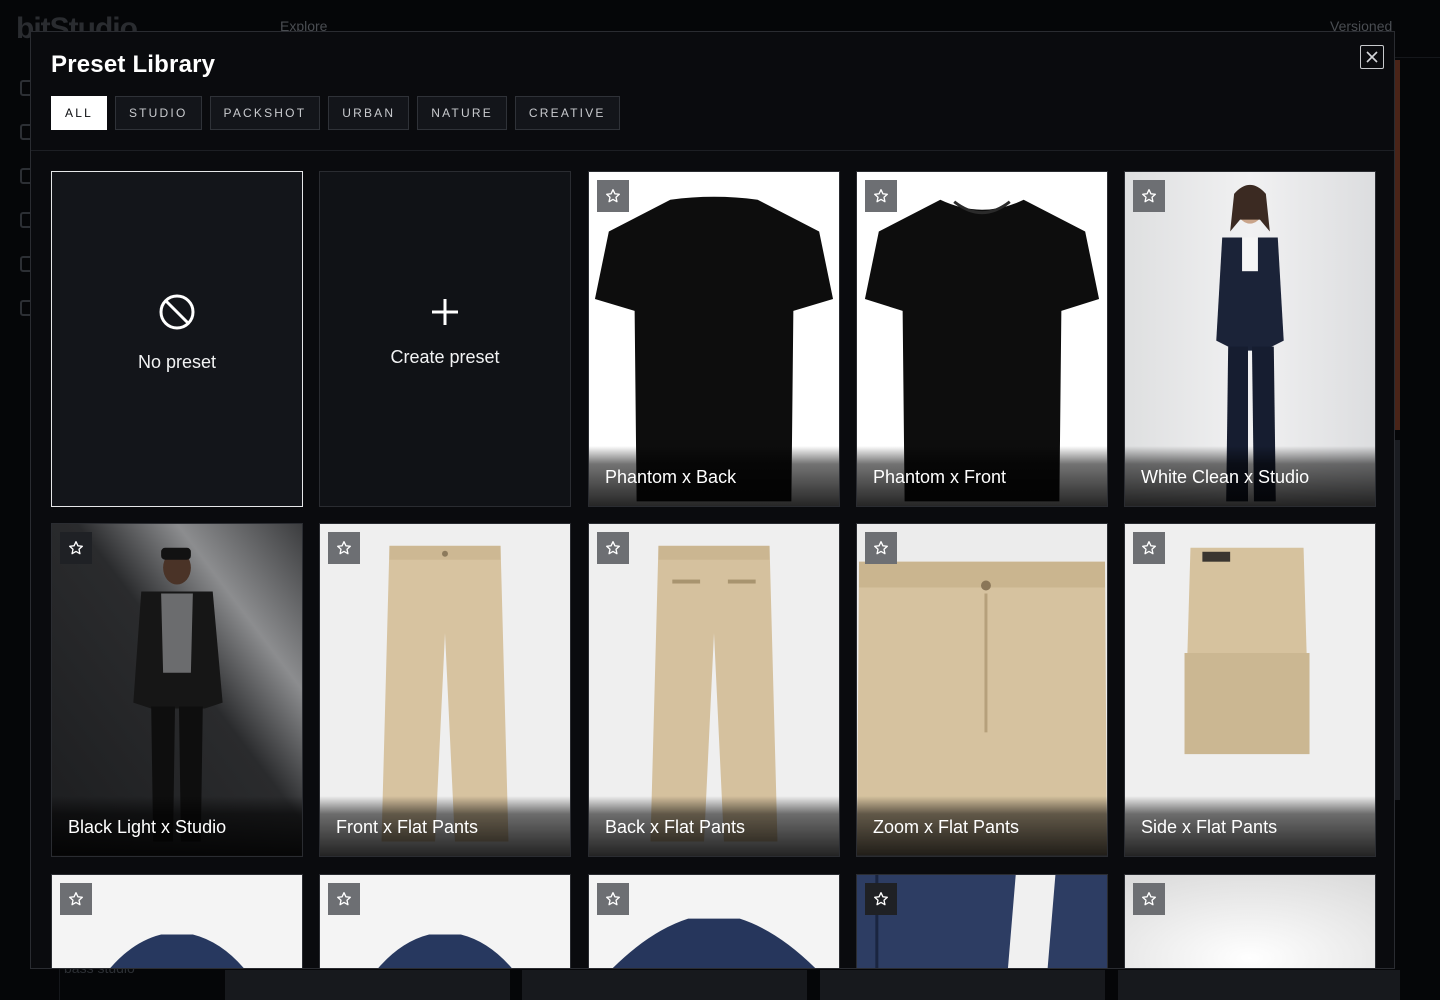 This screenshot has height=1000, width=1440. Describe the element at coordinates (133, 64) in the screenshot. I see `modal-title: Preset Library` at that location.